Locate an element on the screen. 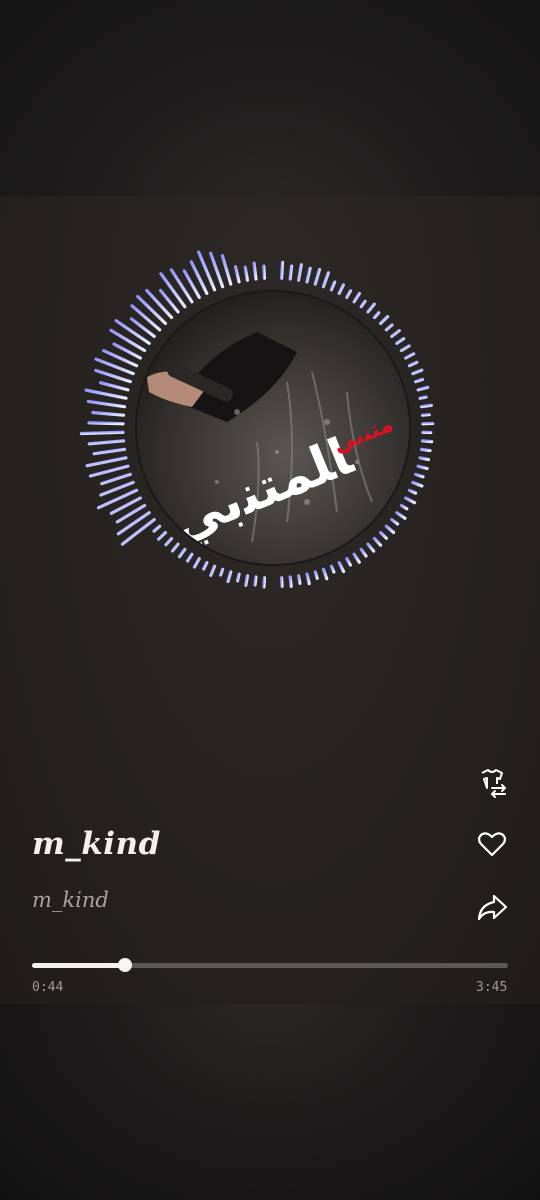  progress-bar is located at coordinates (270, 965).